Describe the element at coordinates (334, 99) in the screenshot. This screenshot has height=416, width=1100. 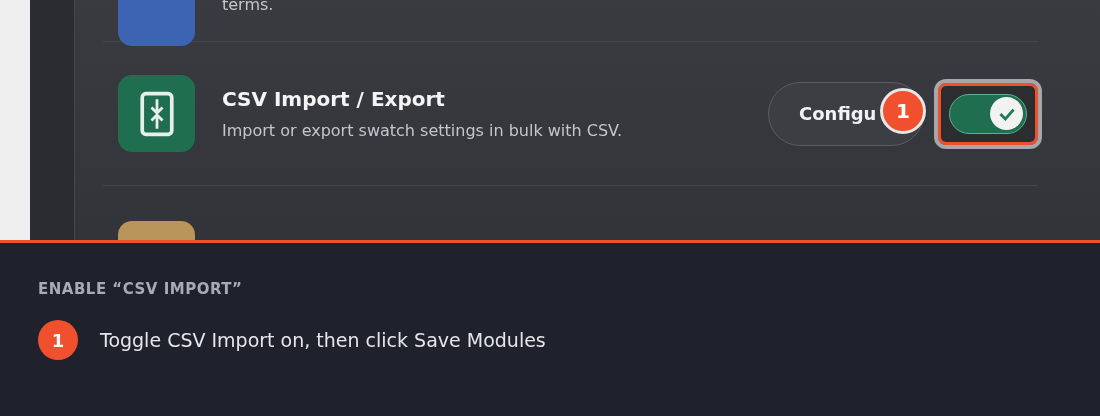
I see `module-title: CSV Import / Export` at that location.